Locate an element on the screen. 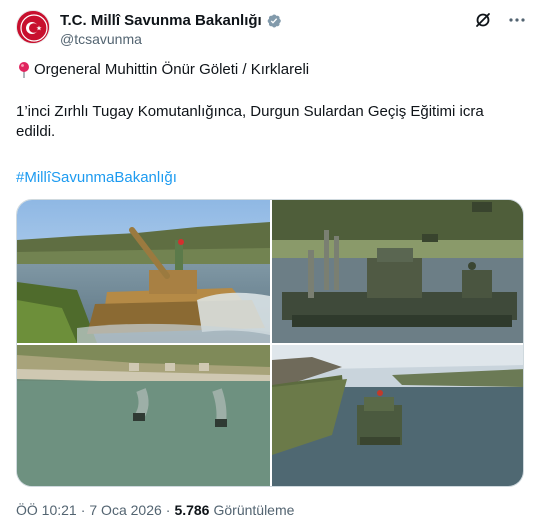 The height and width of the screenshot is (532, 539). views-count: 5.786 is located at coordinates (192, 510).